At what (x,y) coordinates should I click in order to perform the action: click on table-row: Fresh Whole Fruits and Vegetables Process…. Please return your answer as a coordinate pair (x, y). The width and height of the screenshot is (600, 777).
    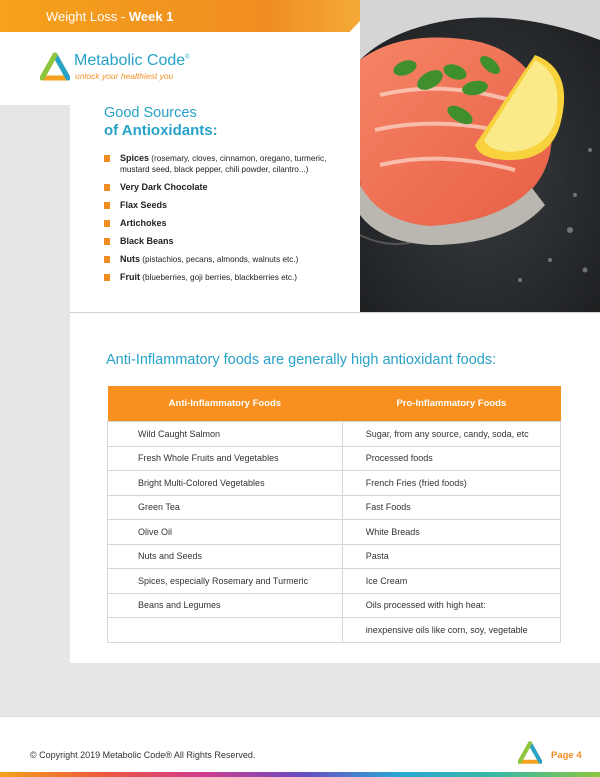
    Looking at the image, I should click on (334, 458).